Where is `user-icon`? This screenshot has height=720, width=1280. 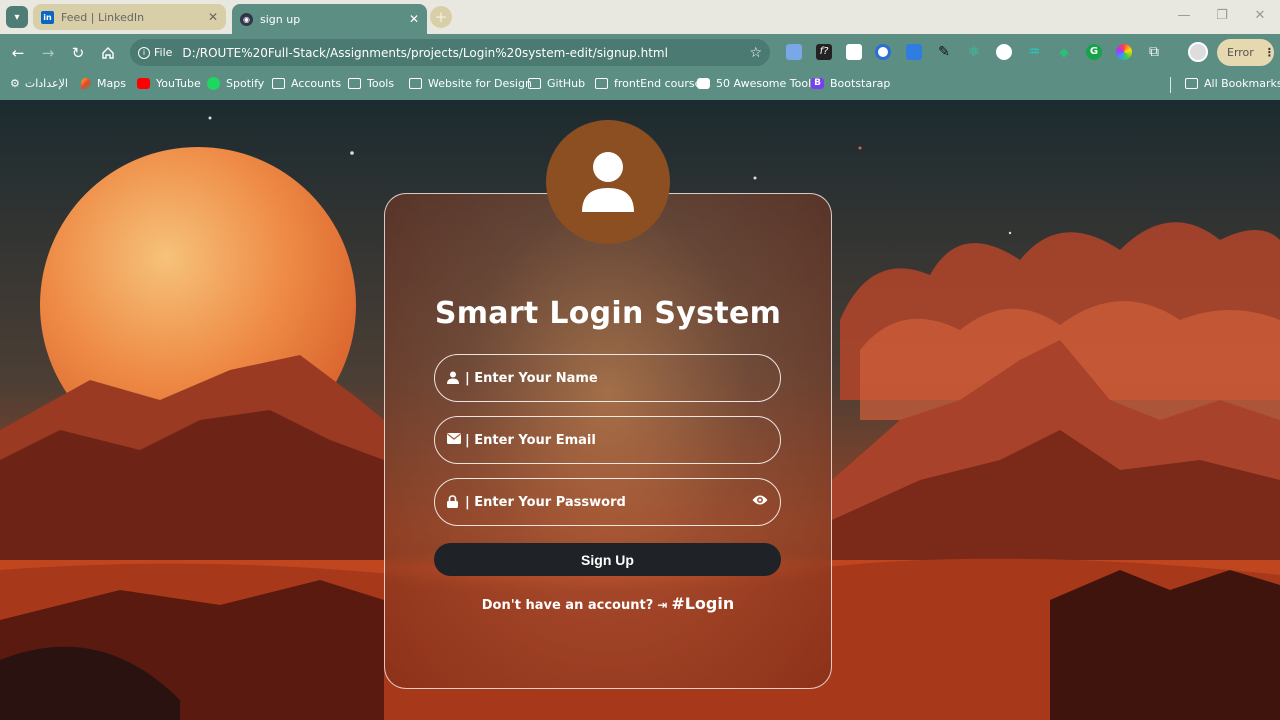 user-icon is located at coordinates (454, 378).